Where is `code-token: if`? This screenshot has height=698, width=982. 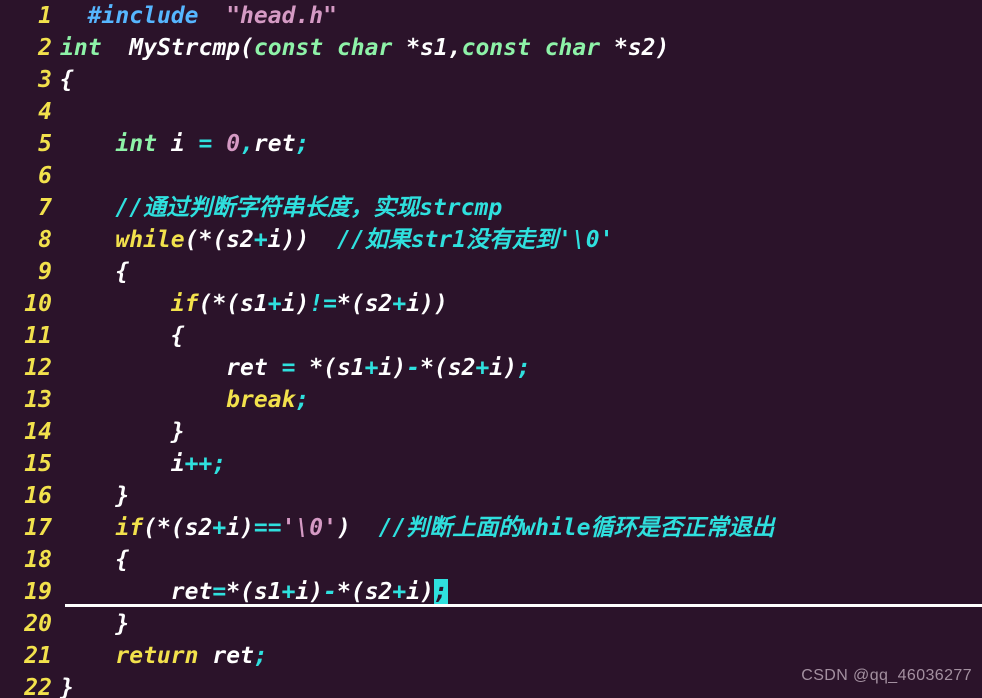 code-token: if is located at coordinates (184, 304).